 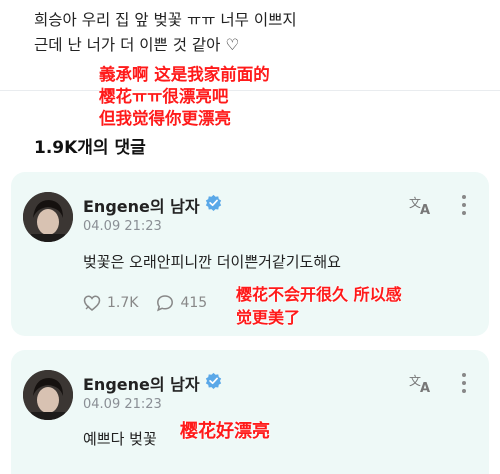 I want to click on comment-count: 1.9K개의 댓글, so click(x=90, y=148).